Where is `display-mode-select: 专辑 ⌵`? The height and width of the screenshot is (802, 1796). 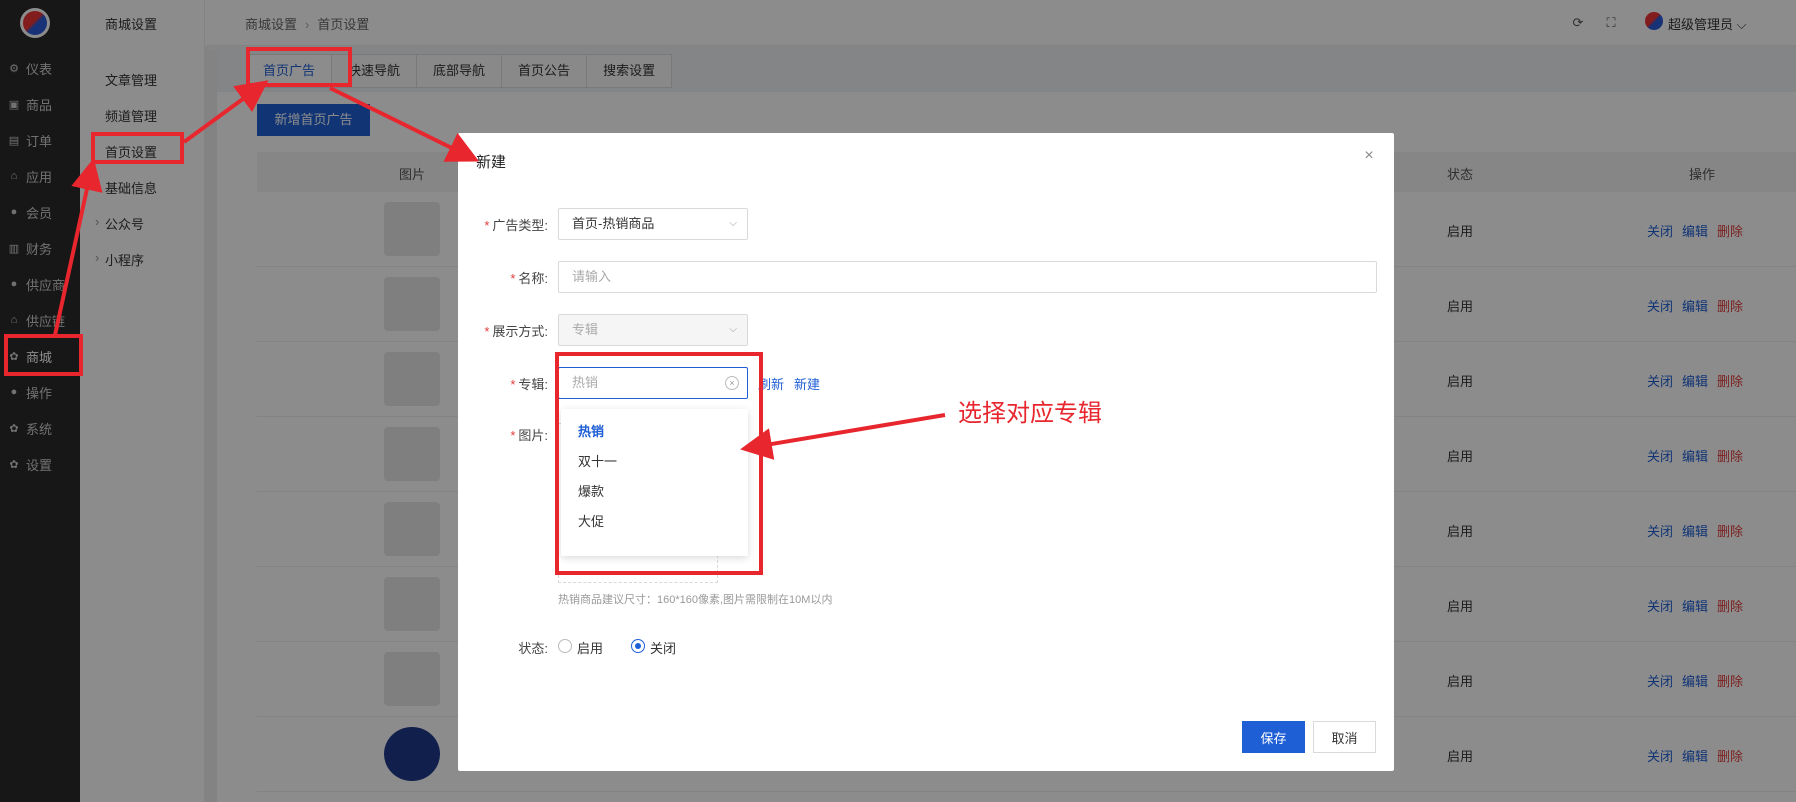 display-mode-select: 专辑 ⌵ is located at coordinates (653, 330).